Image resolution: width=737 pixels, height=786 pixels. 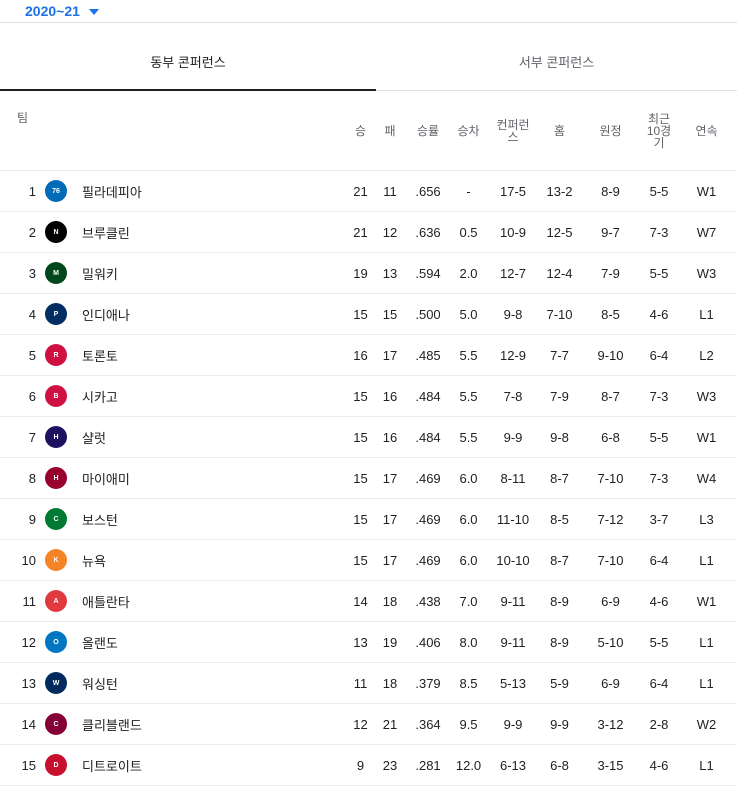 I want to click on win-pct: .379, so click(x=428, y=683).